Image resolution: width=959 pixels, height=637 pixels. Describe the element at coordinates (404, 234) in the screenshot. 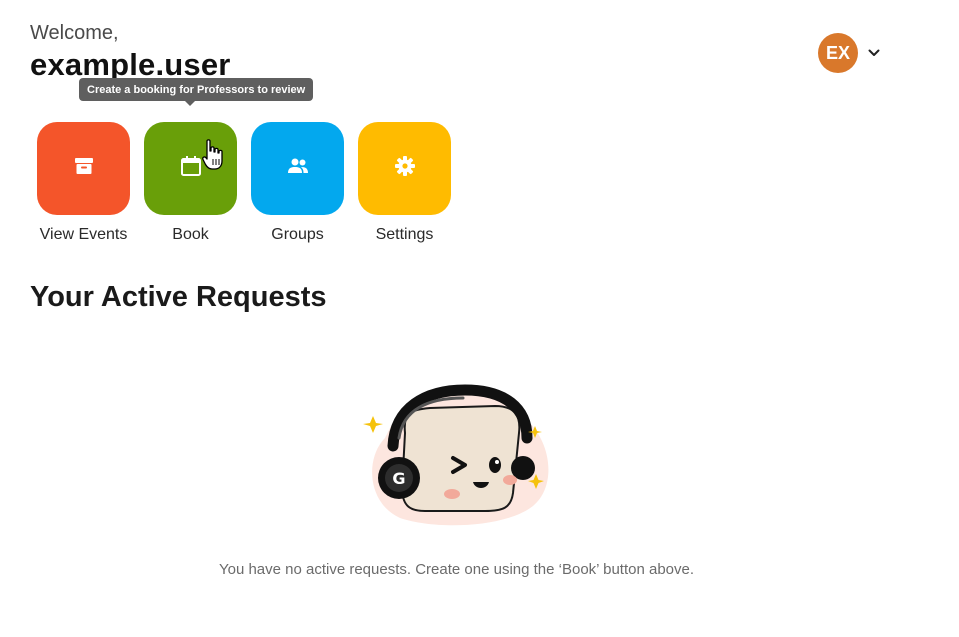

I see `settings-label: Settings` at that location.